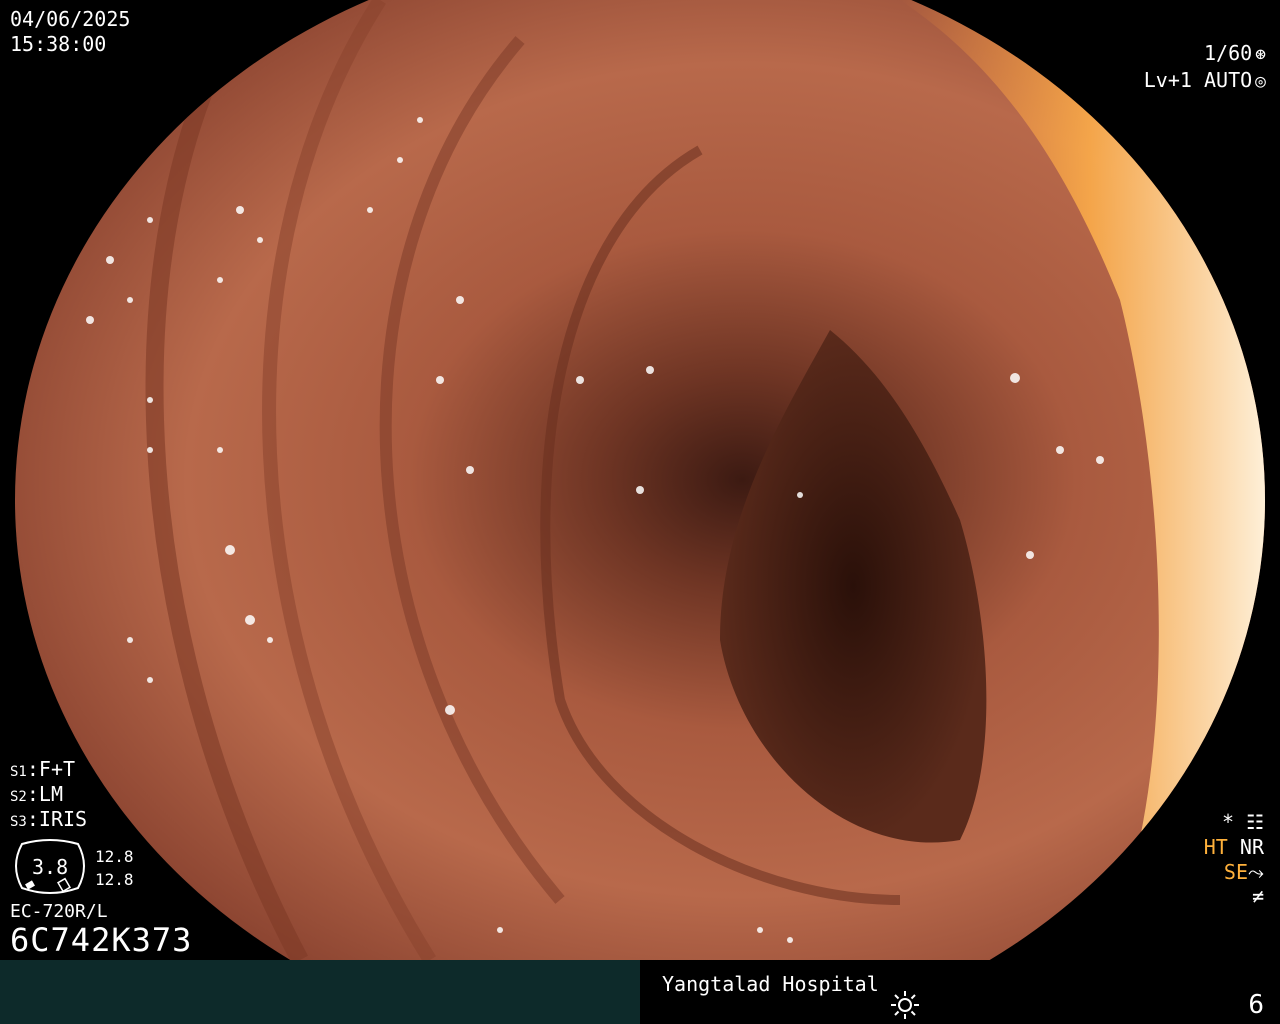 The width and height of the screenshot is (1280, 1024). I want to click on setting-key: S2, so click(18, 797).